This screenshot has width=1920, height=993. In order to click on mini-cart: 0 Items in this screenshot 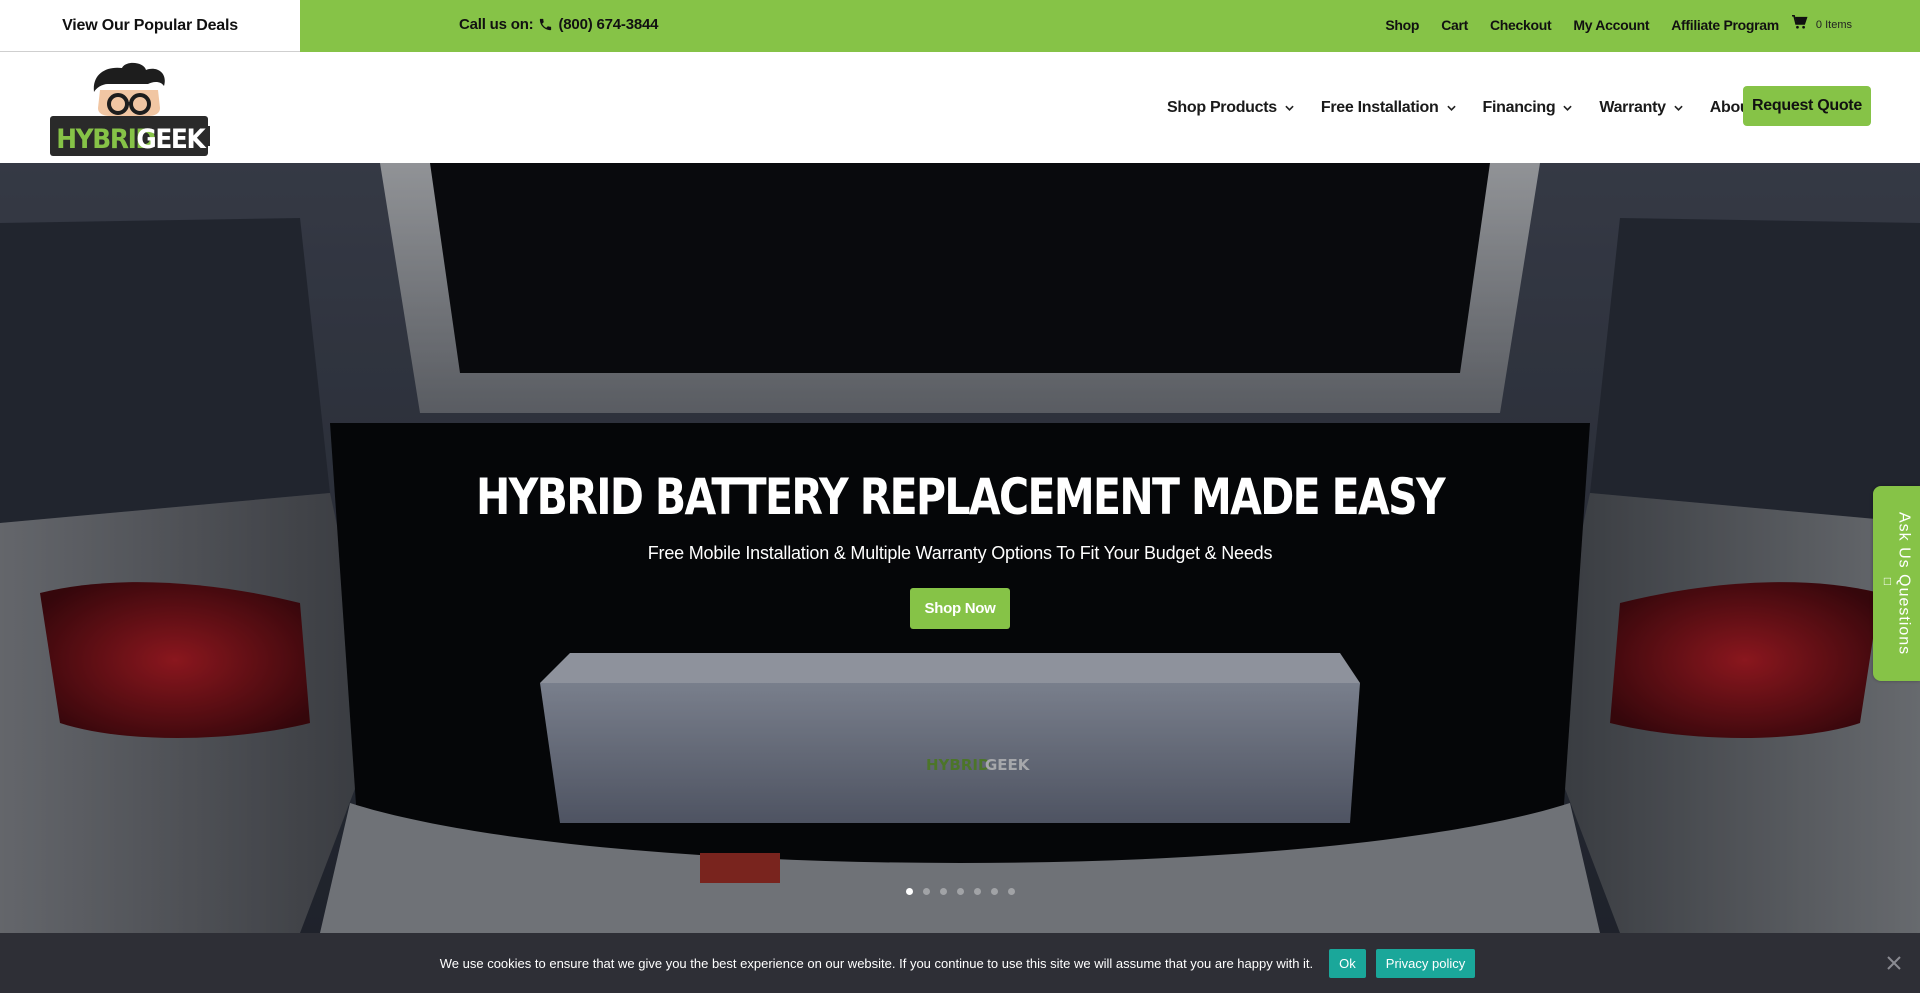, I will do `click(1821, 24)`.